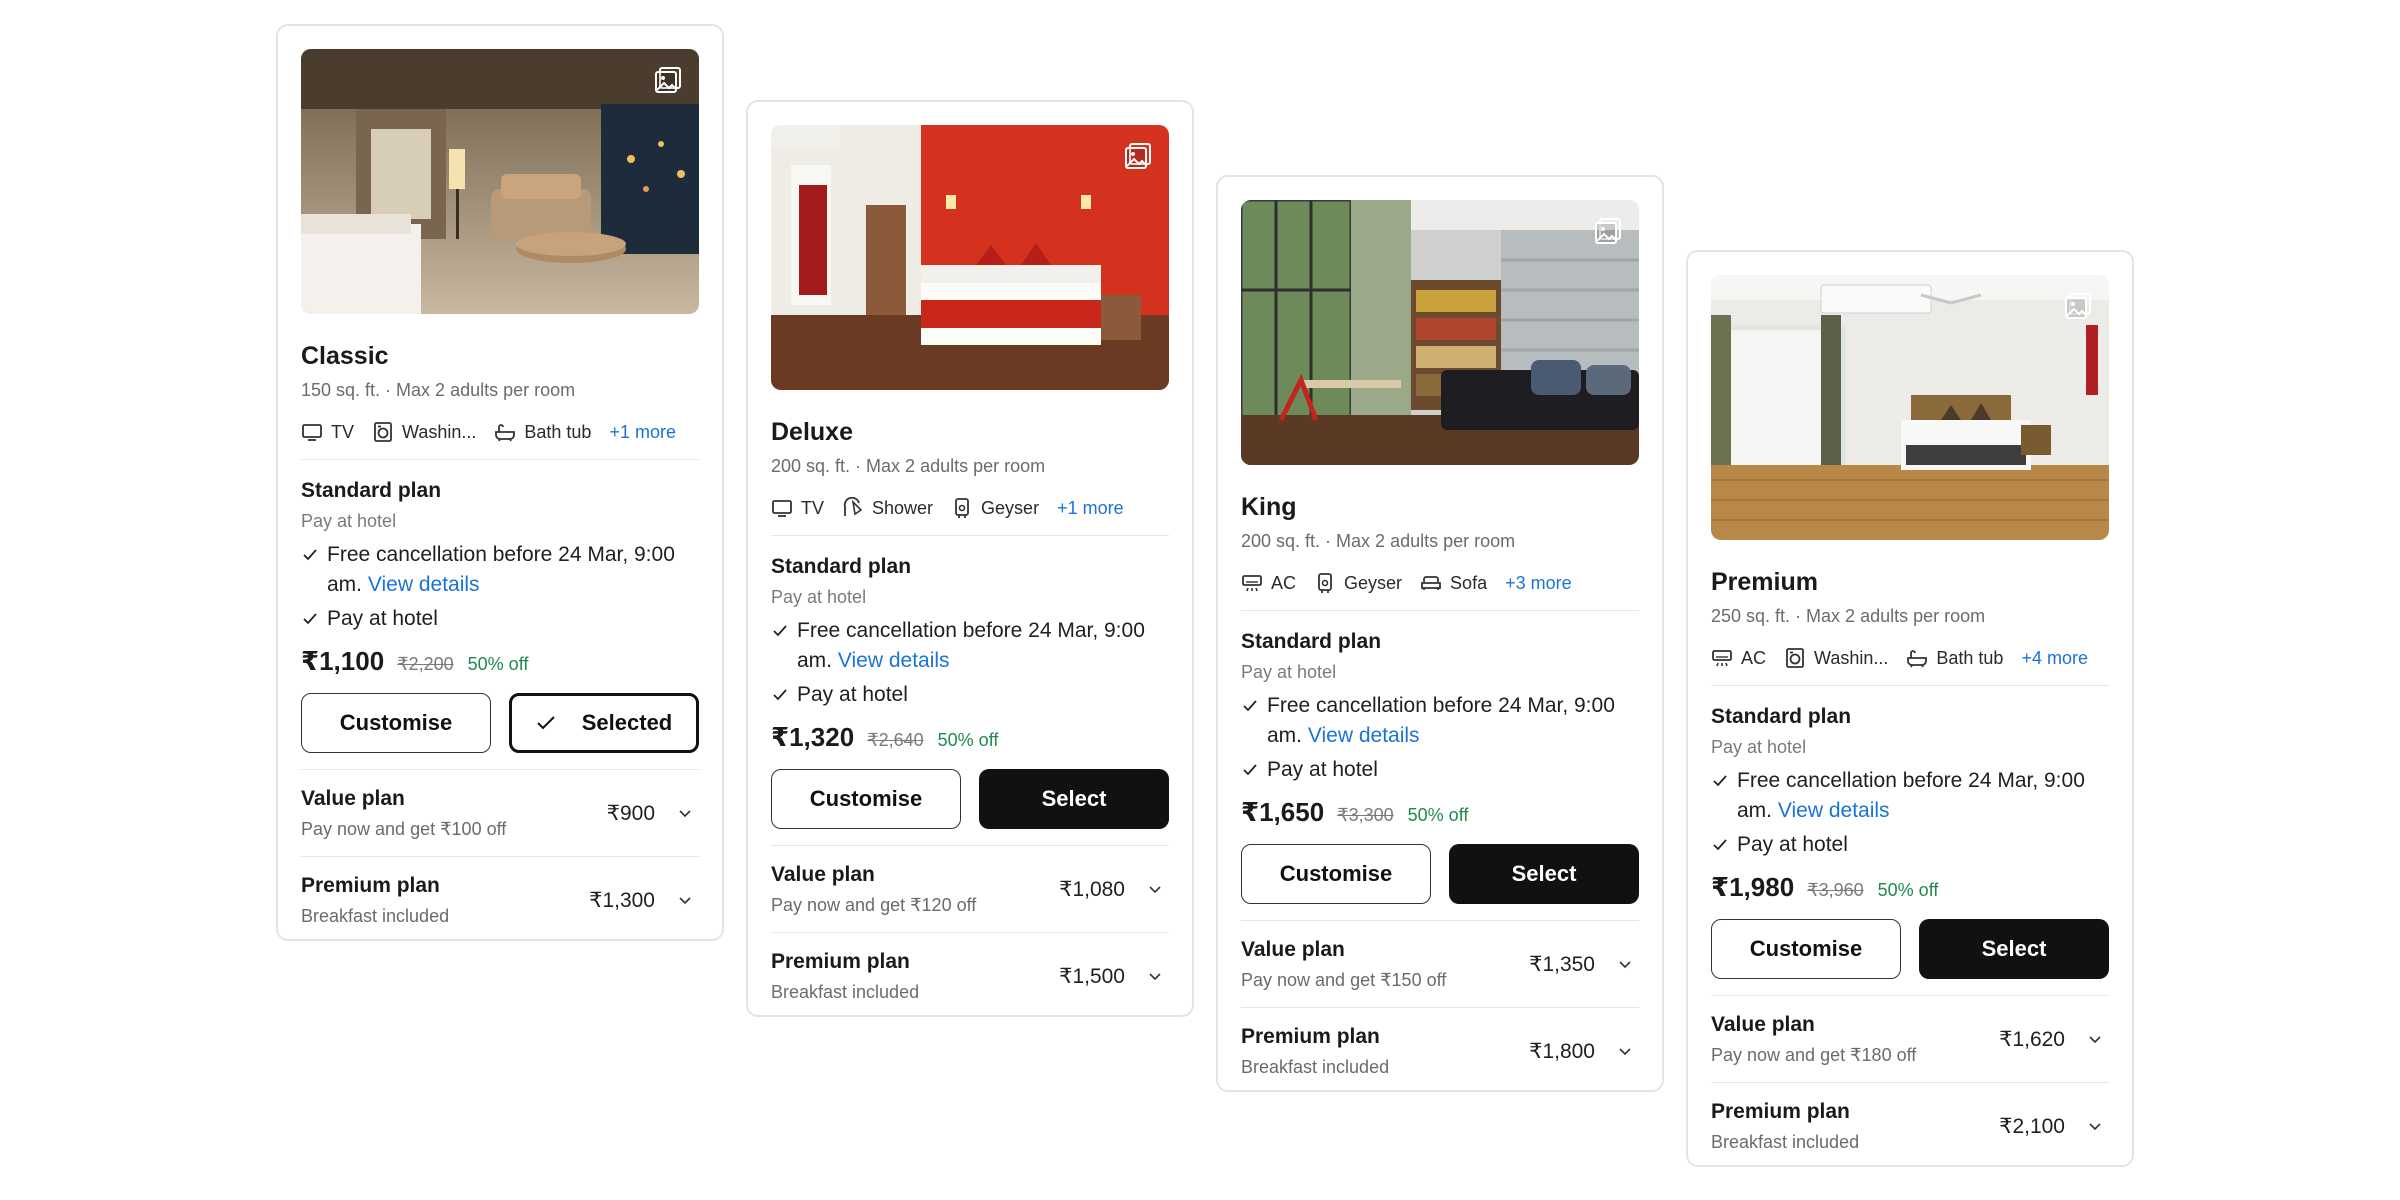 The height and width of the screenshot is (1200, 2400). What do you see at coordinates (1269, 507) in the screenshot?
I see `room-name: King` at bounding box center [1269, 507].